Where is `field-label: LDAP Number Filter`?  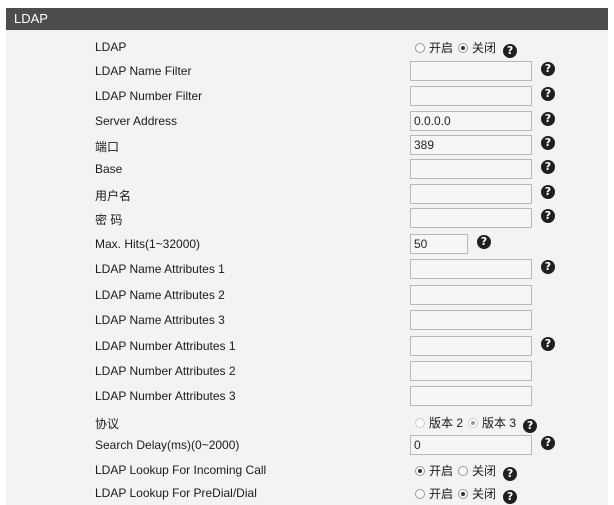
field-label: LDAP Number Filter is located at coordinates (149, 96).